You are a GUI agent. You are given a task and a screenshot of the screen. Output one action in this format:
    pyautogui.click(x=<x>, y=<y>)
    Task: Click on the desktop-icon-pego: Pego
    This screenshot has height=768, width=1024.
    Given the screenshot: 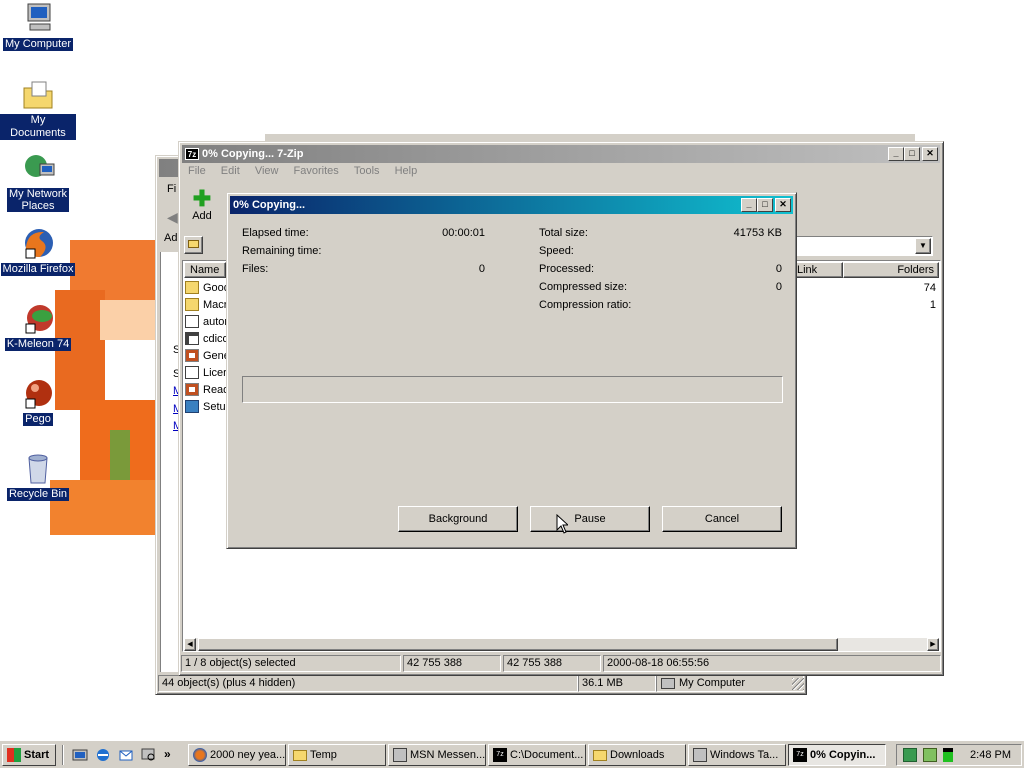 What is the action you would take?
    pyautogui.click(x=38, y=401)
    